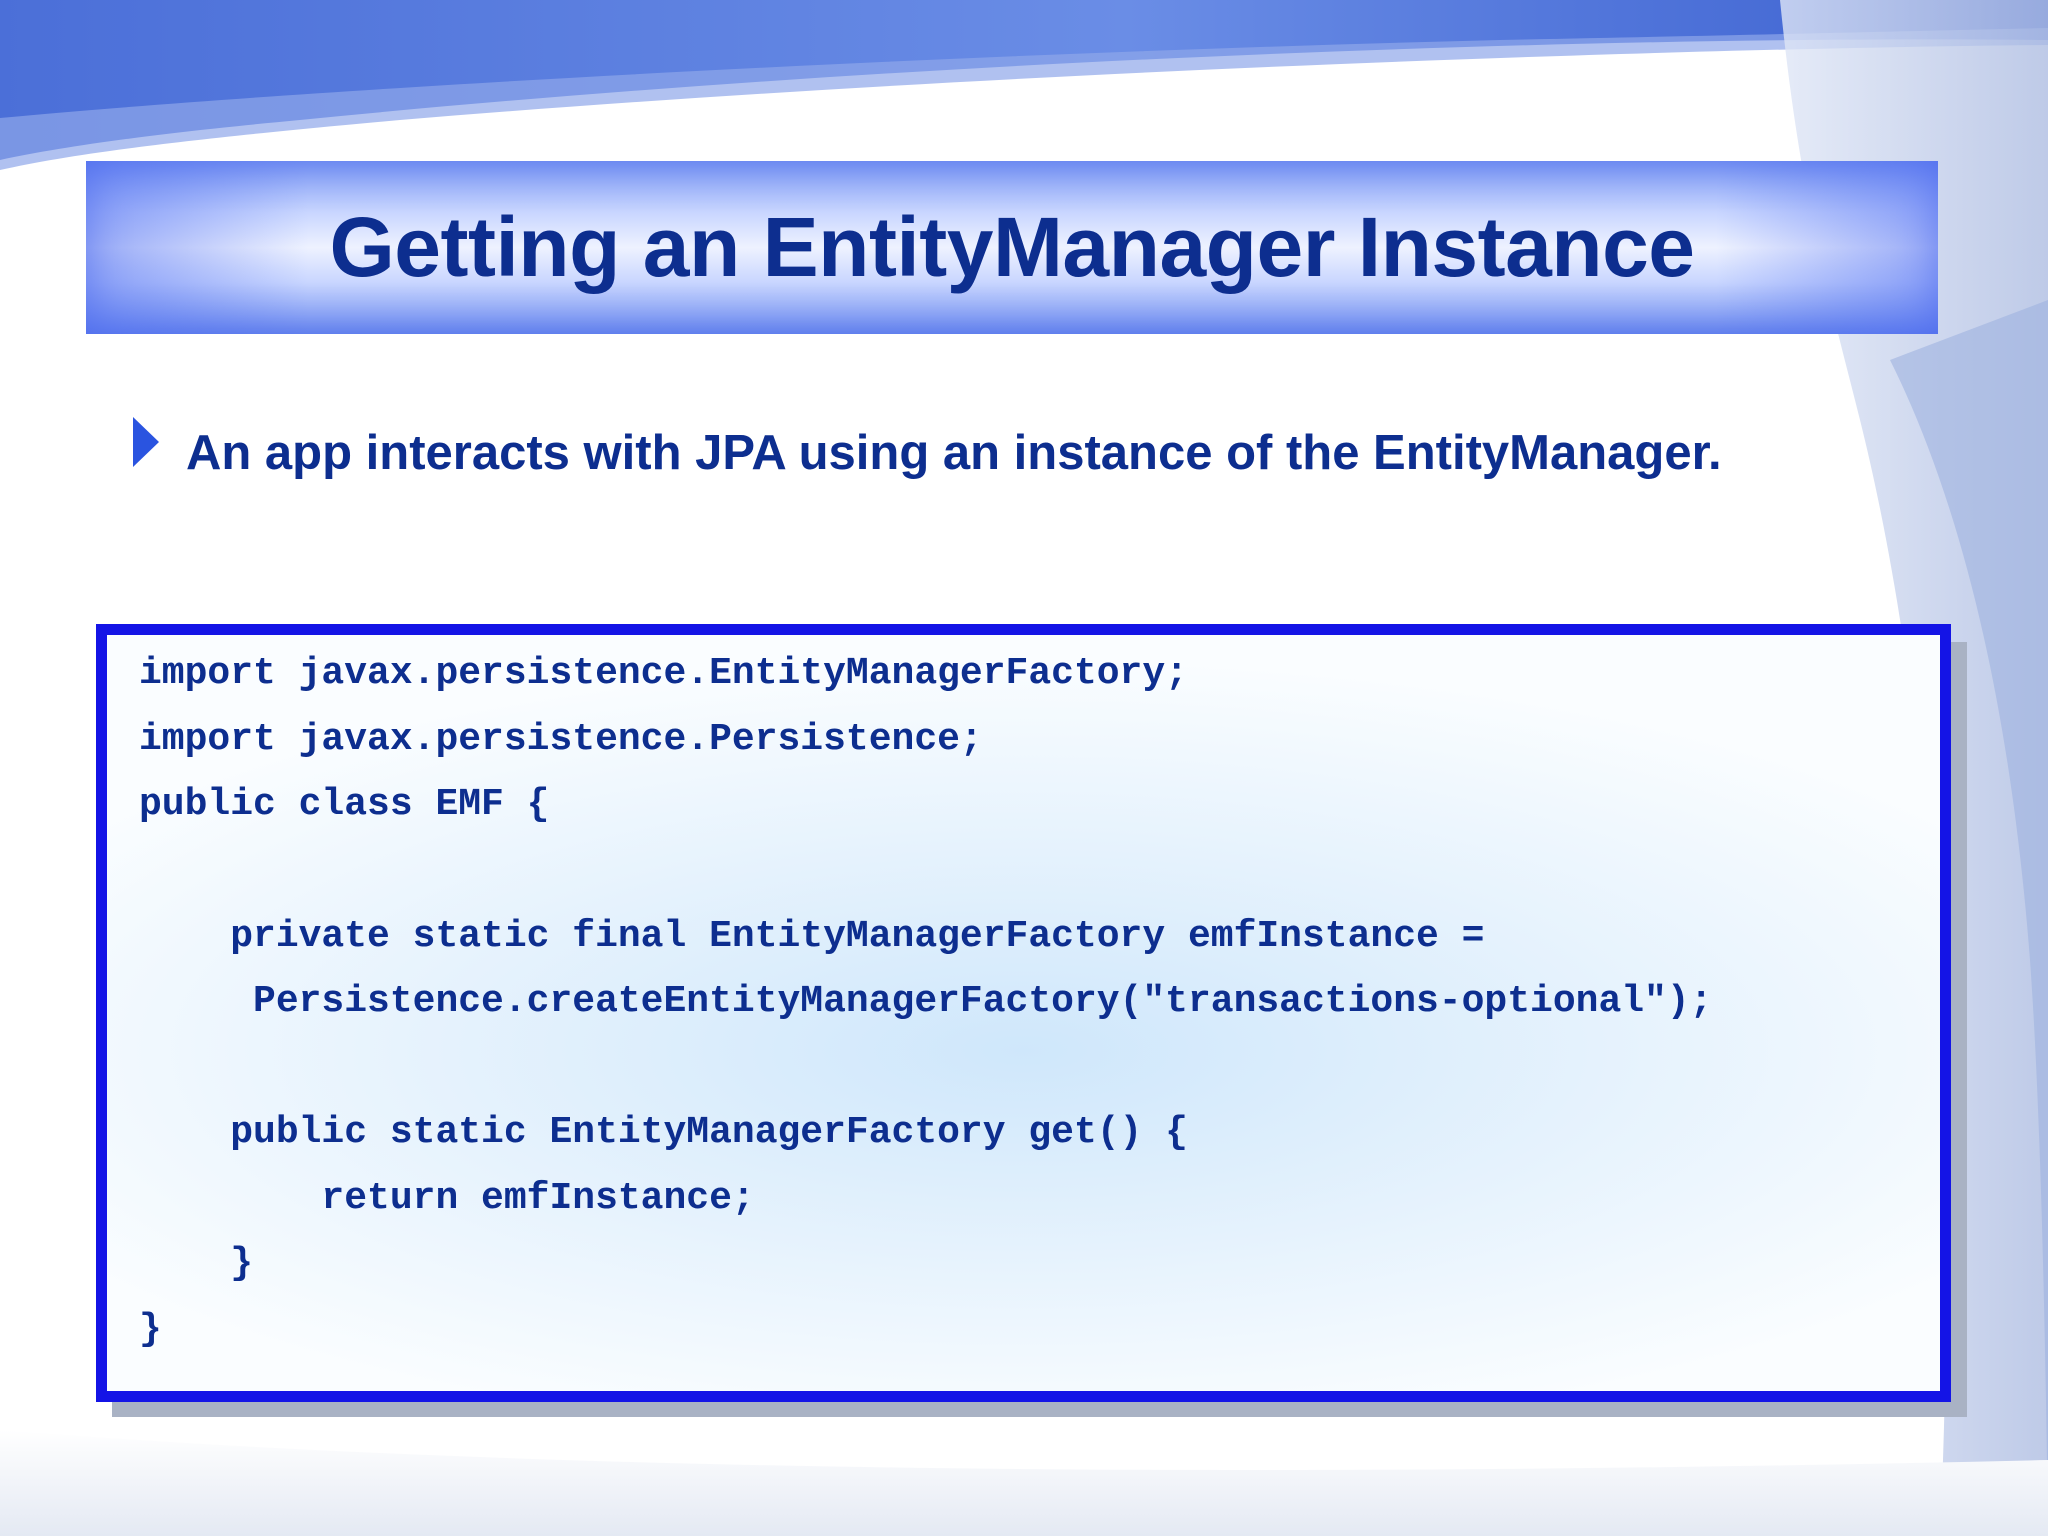 The height and width of the screenshot is (1536, 2048). What do you see at coordinates (146, 442) in the screenshot?
I see `triangle-right-icon` at bounding box center [146, 442].